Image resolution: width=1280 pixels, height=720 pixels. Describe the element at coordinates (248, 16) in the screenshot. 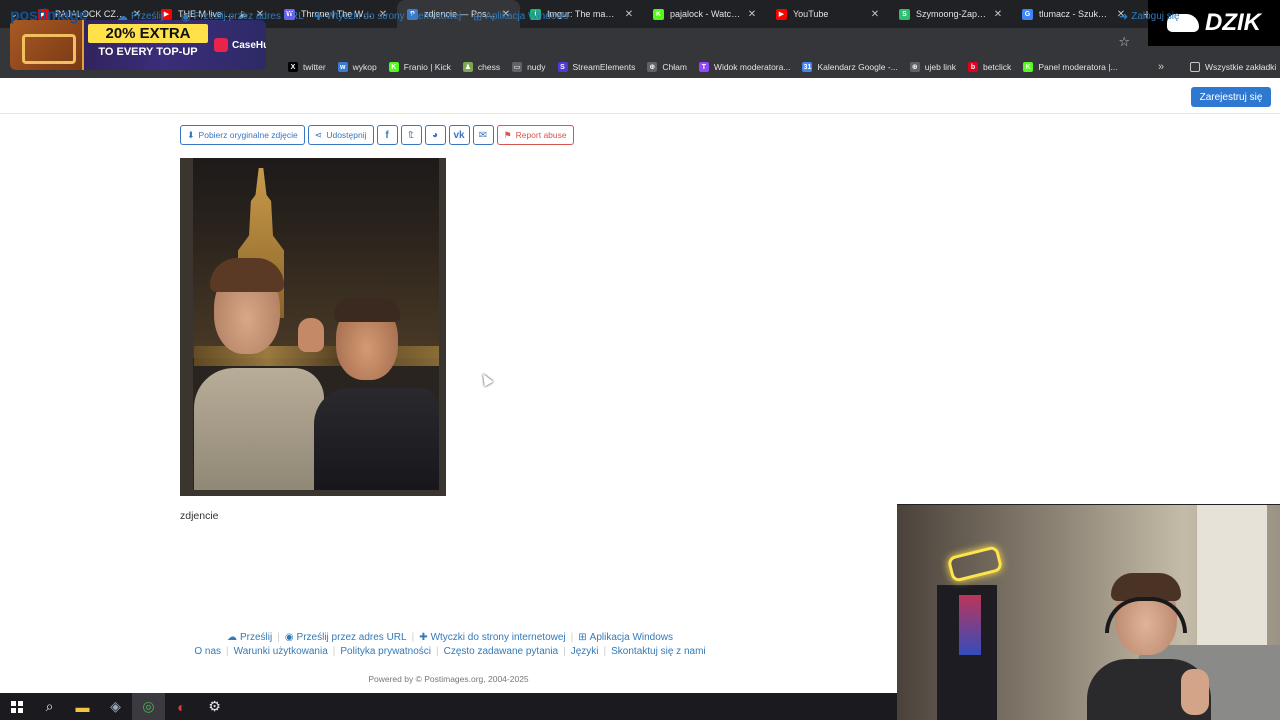

I see `nav-upload-url-label: Prześlij przez adres URL` at that location.